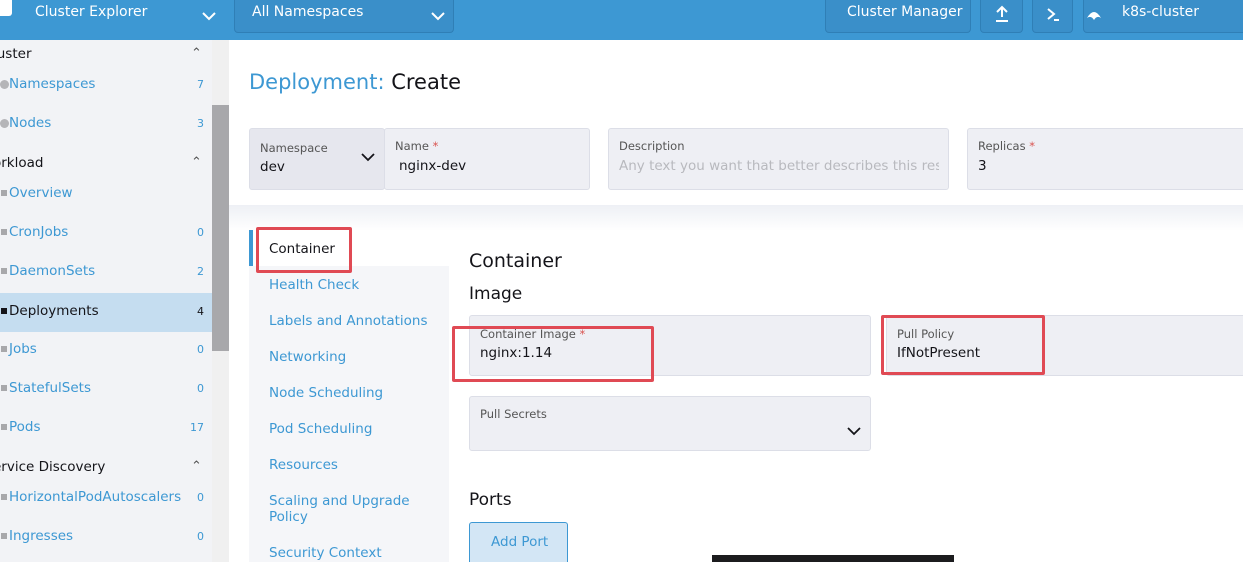 This screenshot has width=1243, height=562. I want to click on pull-secrets-label: Pull Secrets, so click(513, 414).